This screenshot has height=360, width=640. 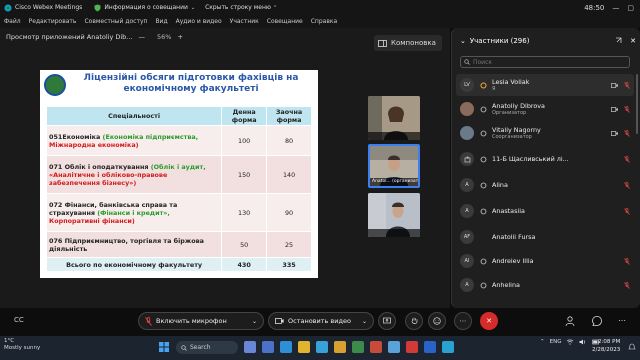 I want to click on search-input, so click(x=543, y=62).